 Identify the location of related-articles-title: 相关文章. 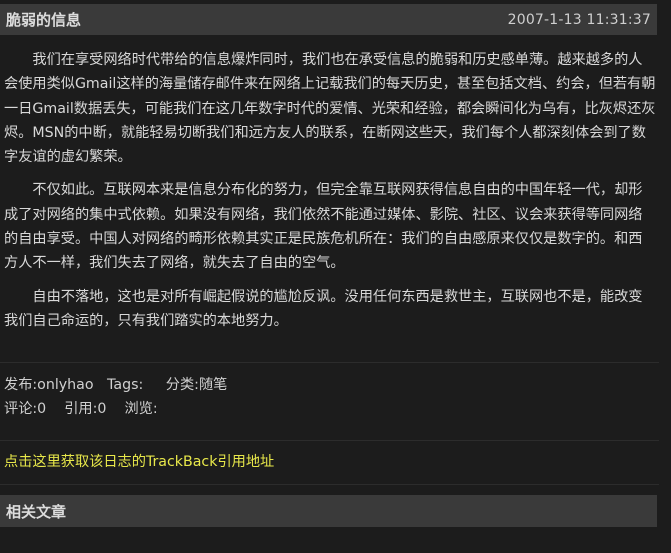
(36, 511).